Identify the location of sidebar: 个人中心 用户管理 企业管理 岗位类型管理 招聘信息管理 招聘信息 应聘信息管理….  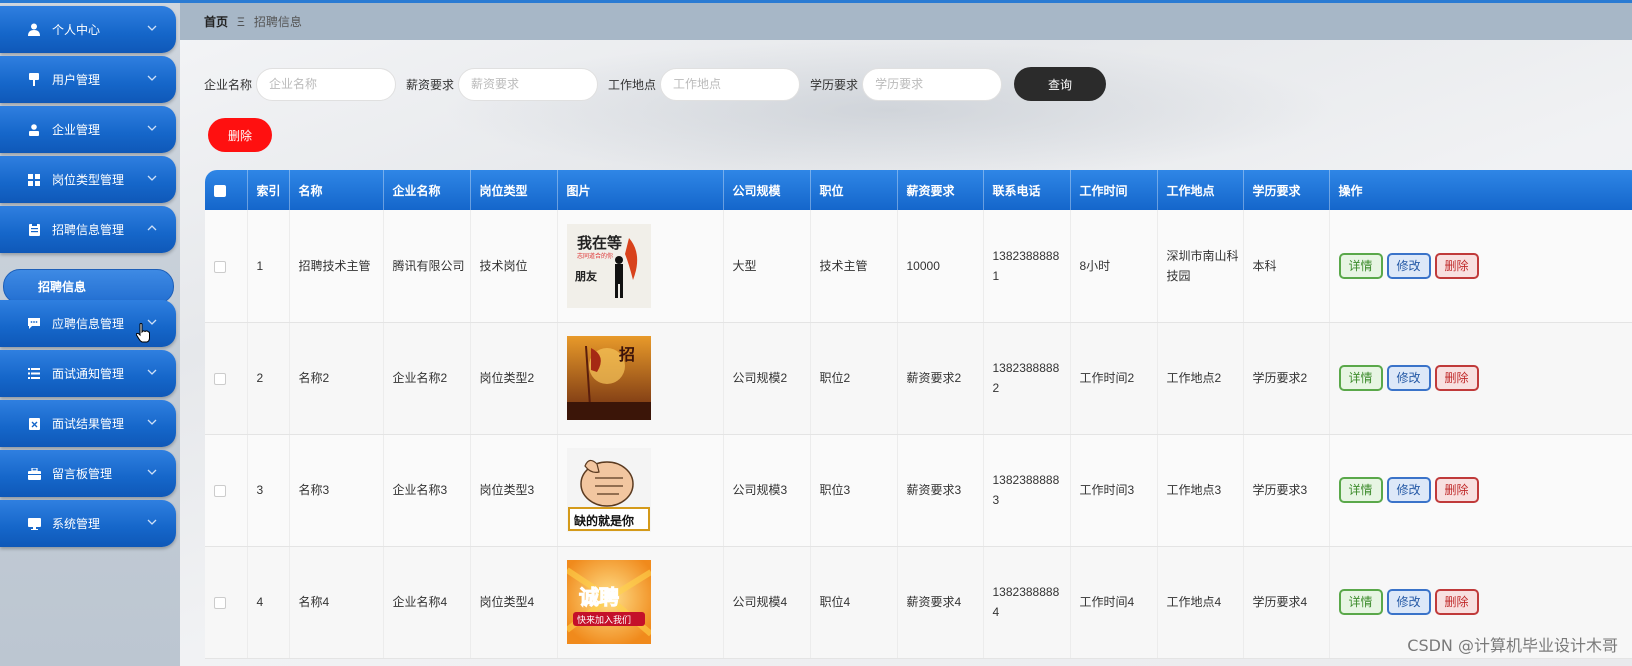
(90, 333).